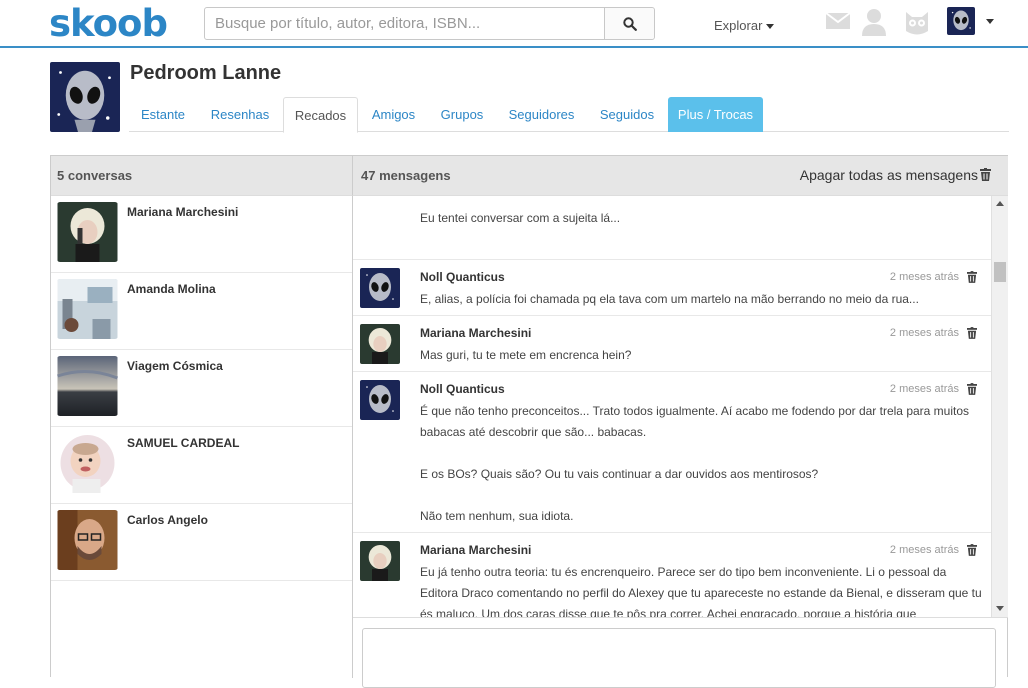 This screenshot has width=1028, height=688. I want to click on conversations-header: 5 conversas, so click(201, 176).